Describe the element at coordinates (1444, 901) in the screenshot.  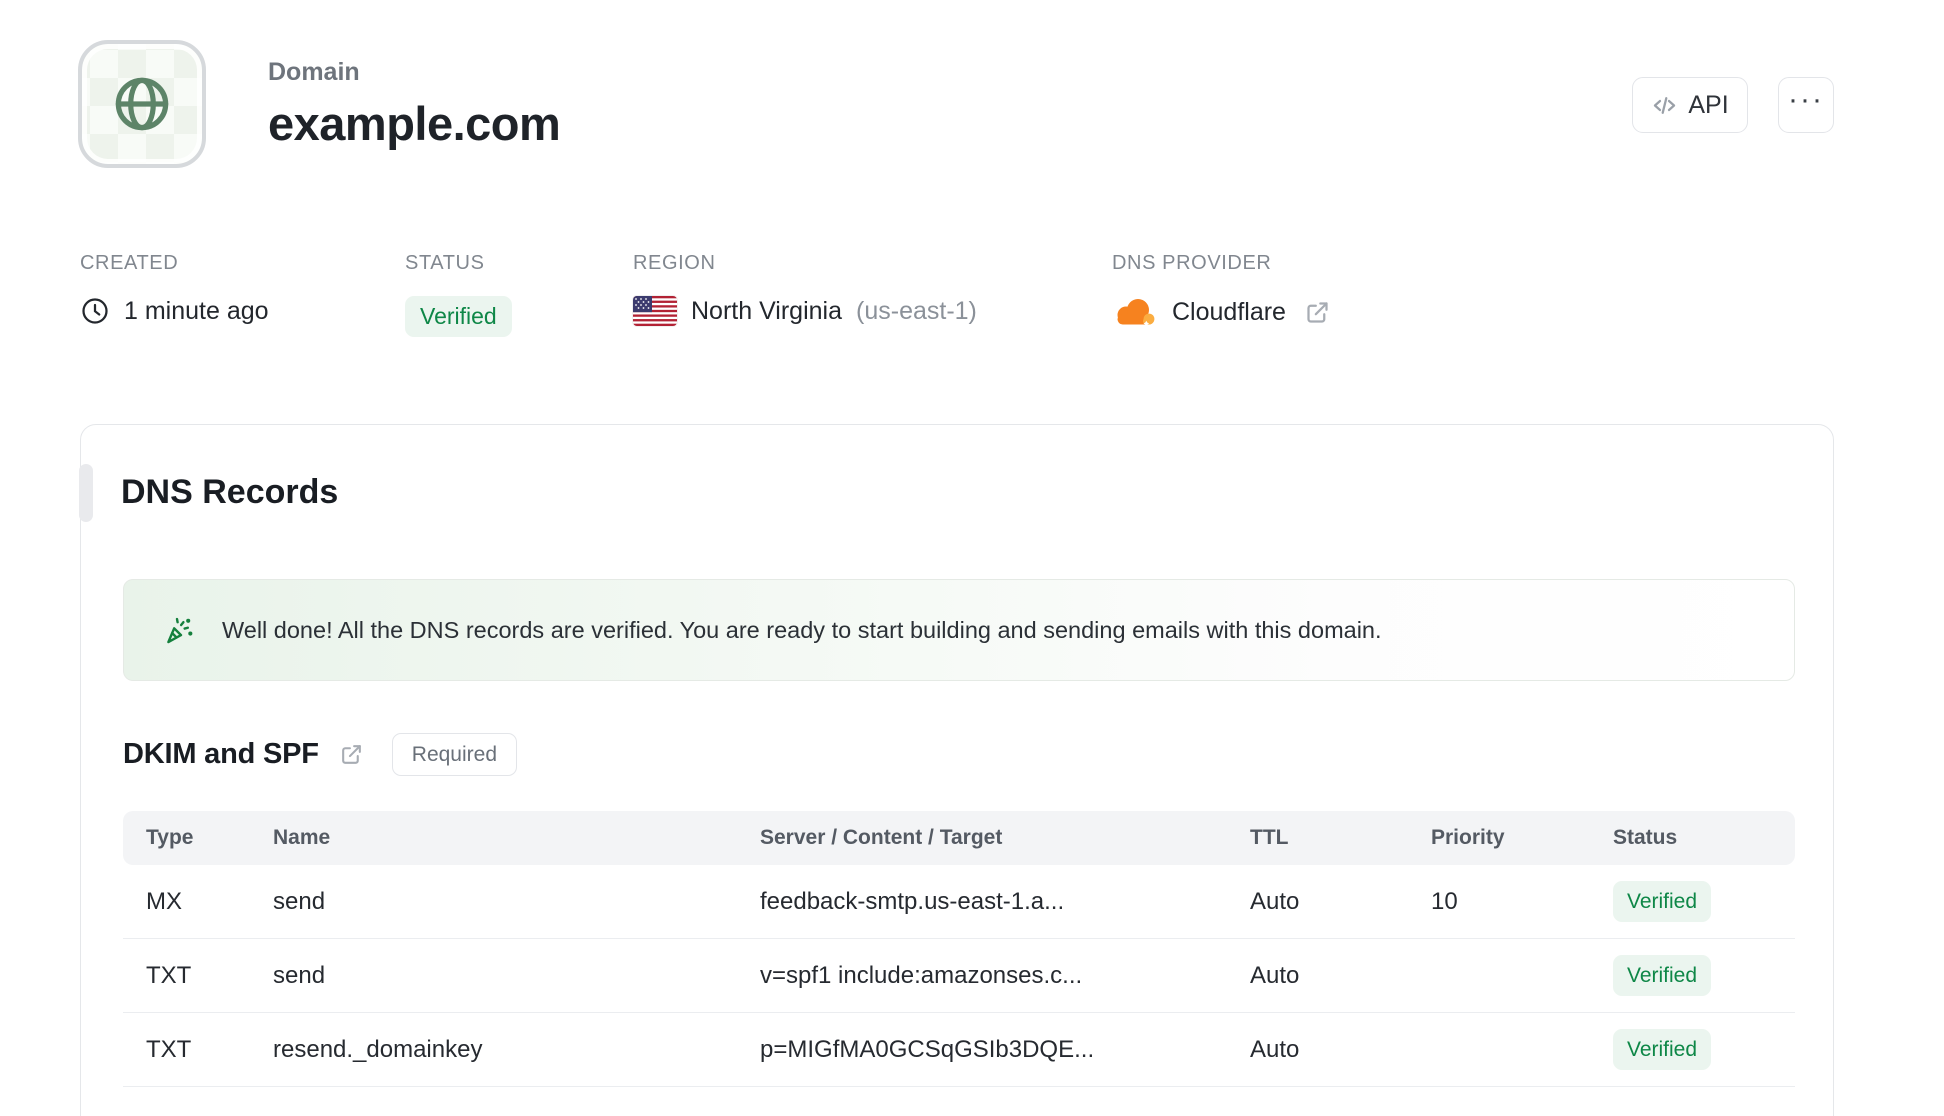
I see `cell-priority: 10` at that location.